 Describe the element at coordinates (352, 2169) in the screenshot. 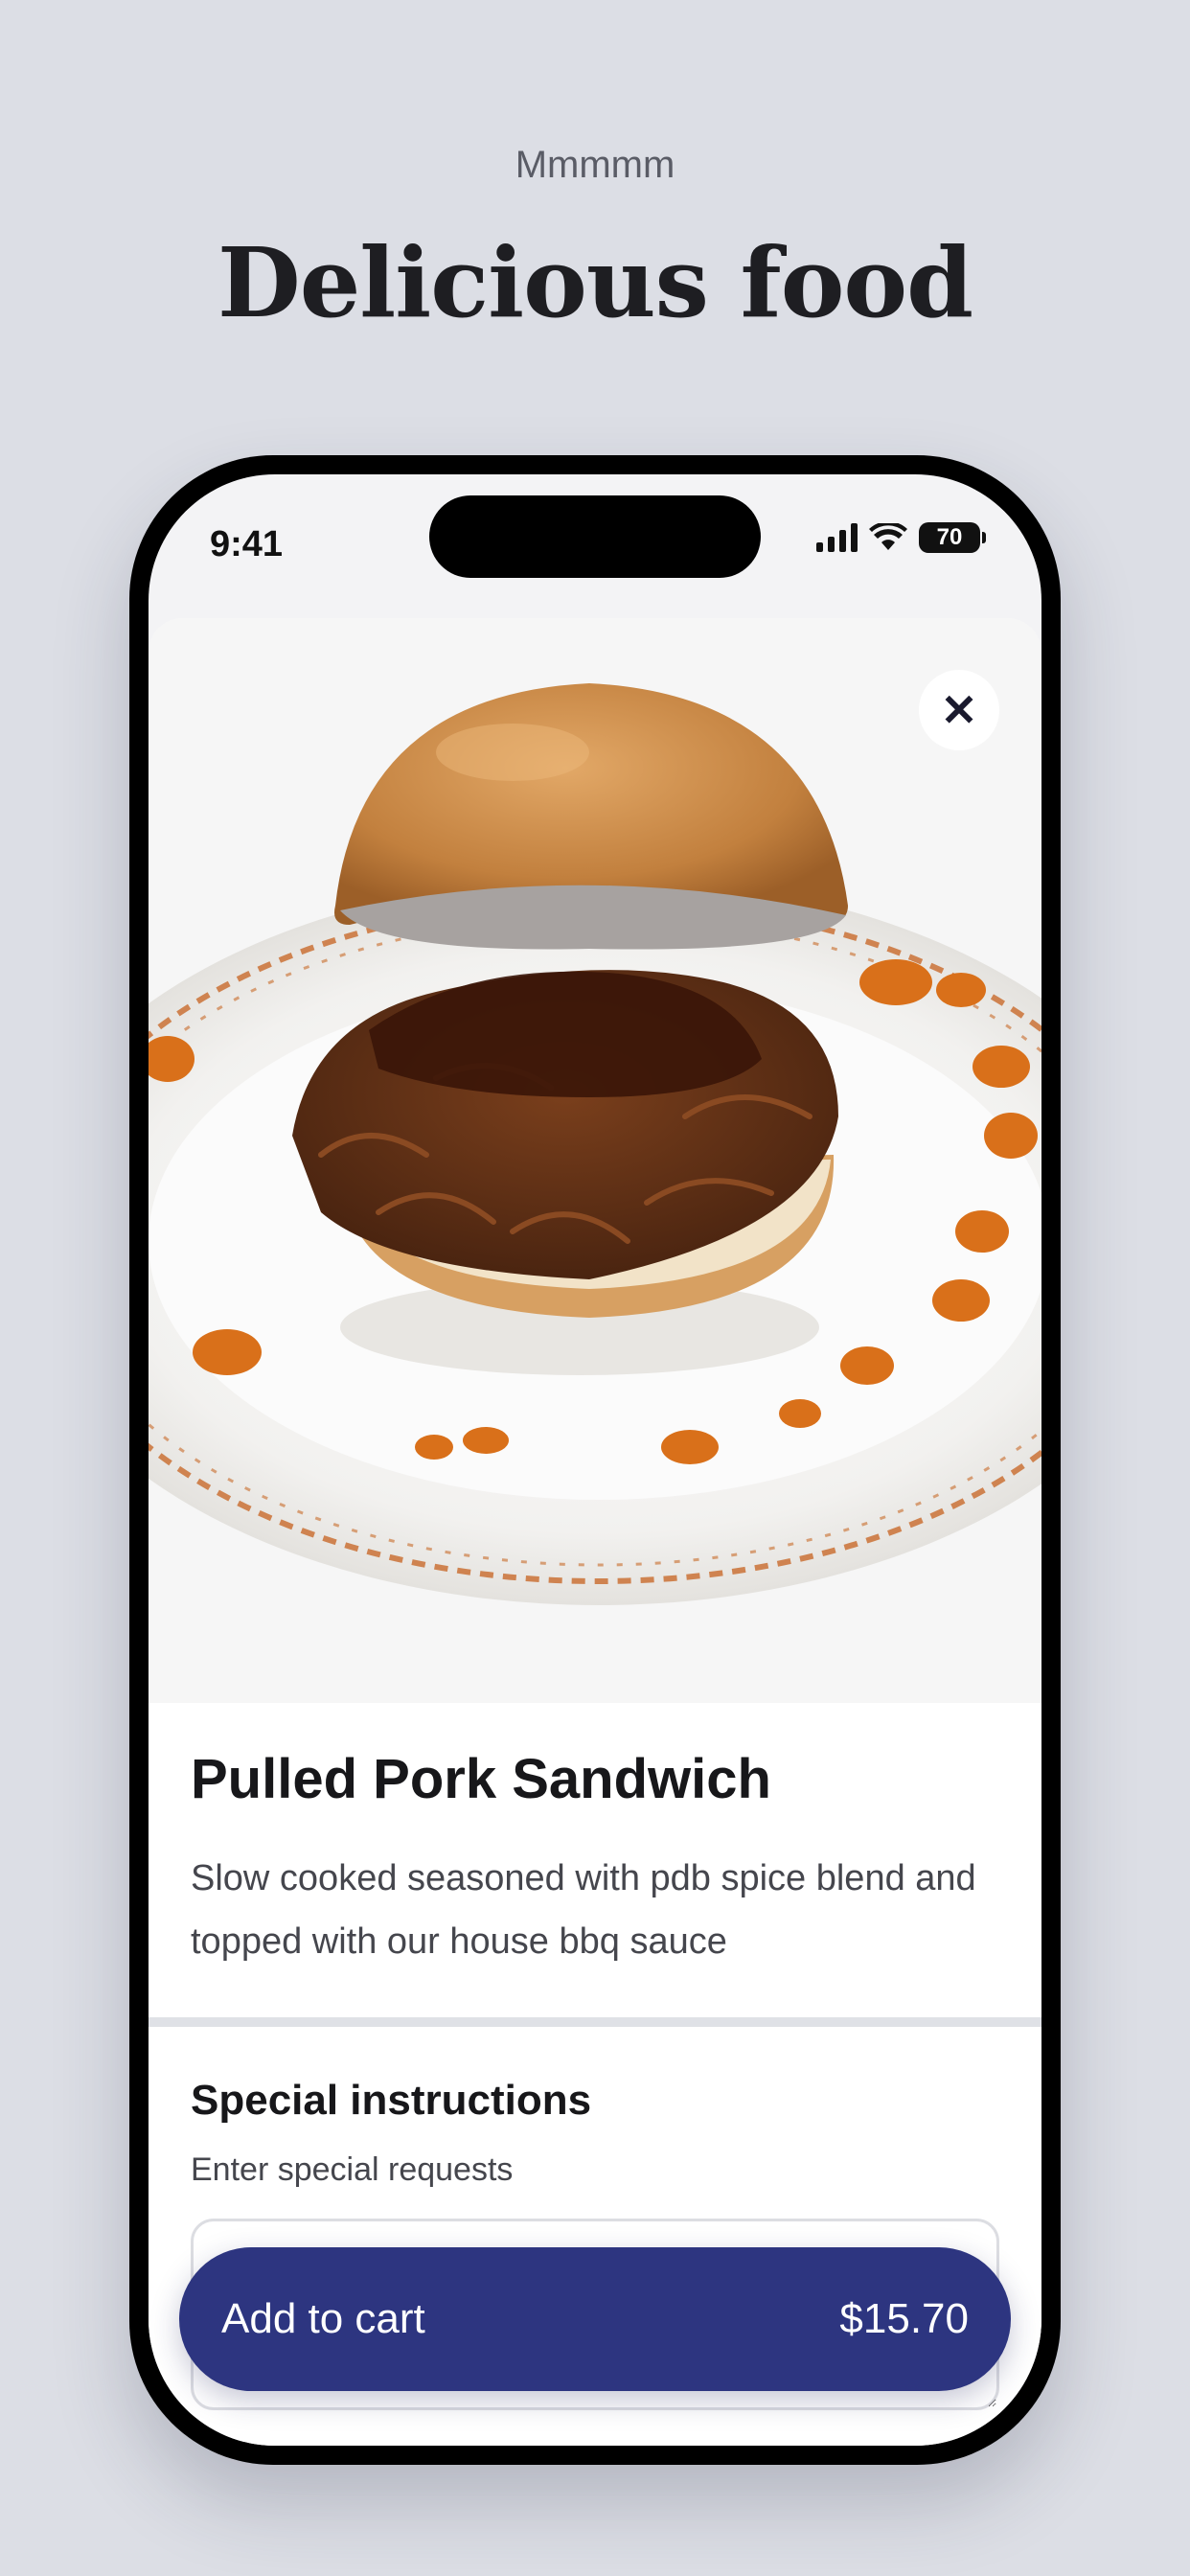

I see `special-instructions-subtitle: Enter special requests` at that location.